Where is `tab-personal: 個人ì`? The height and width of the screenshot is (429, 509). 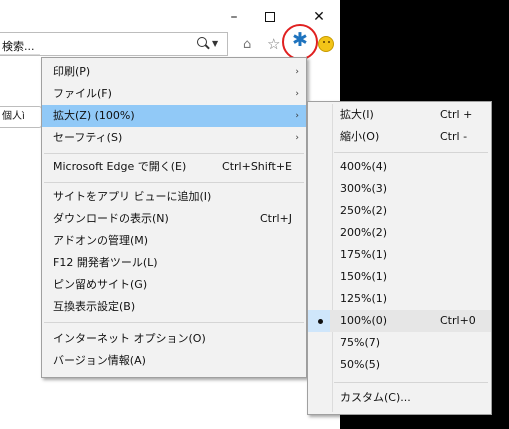 tab-personal: 個人ì is located at coordinates (21, 117).